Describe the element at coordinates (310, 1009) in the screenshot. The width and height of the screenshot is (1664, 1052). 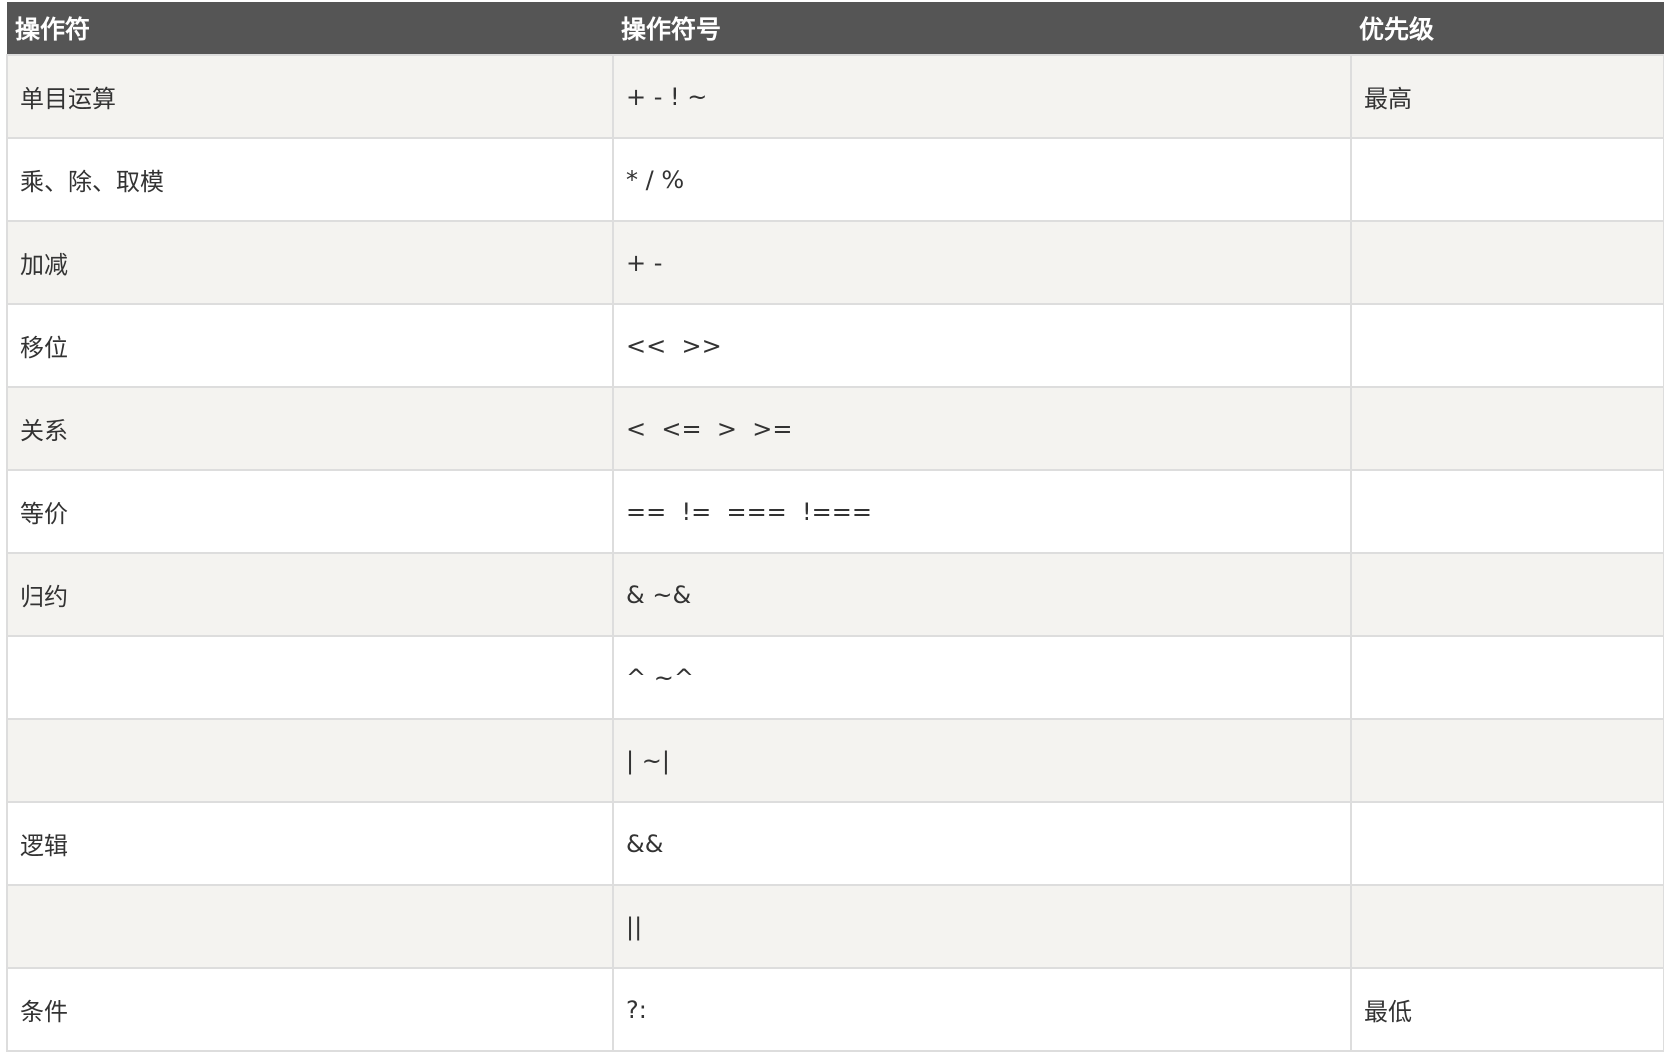
I see `cell-operator: 条件` at that location.